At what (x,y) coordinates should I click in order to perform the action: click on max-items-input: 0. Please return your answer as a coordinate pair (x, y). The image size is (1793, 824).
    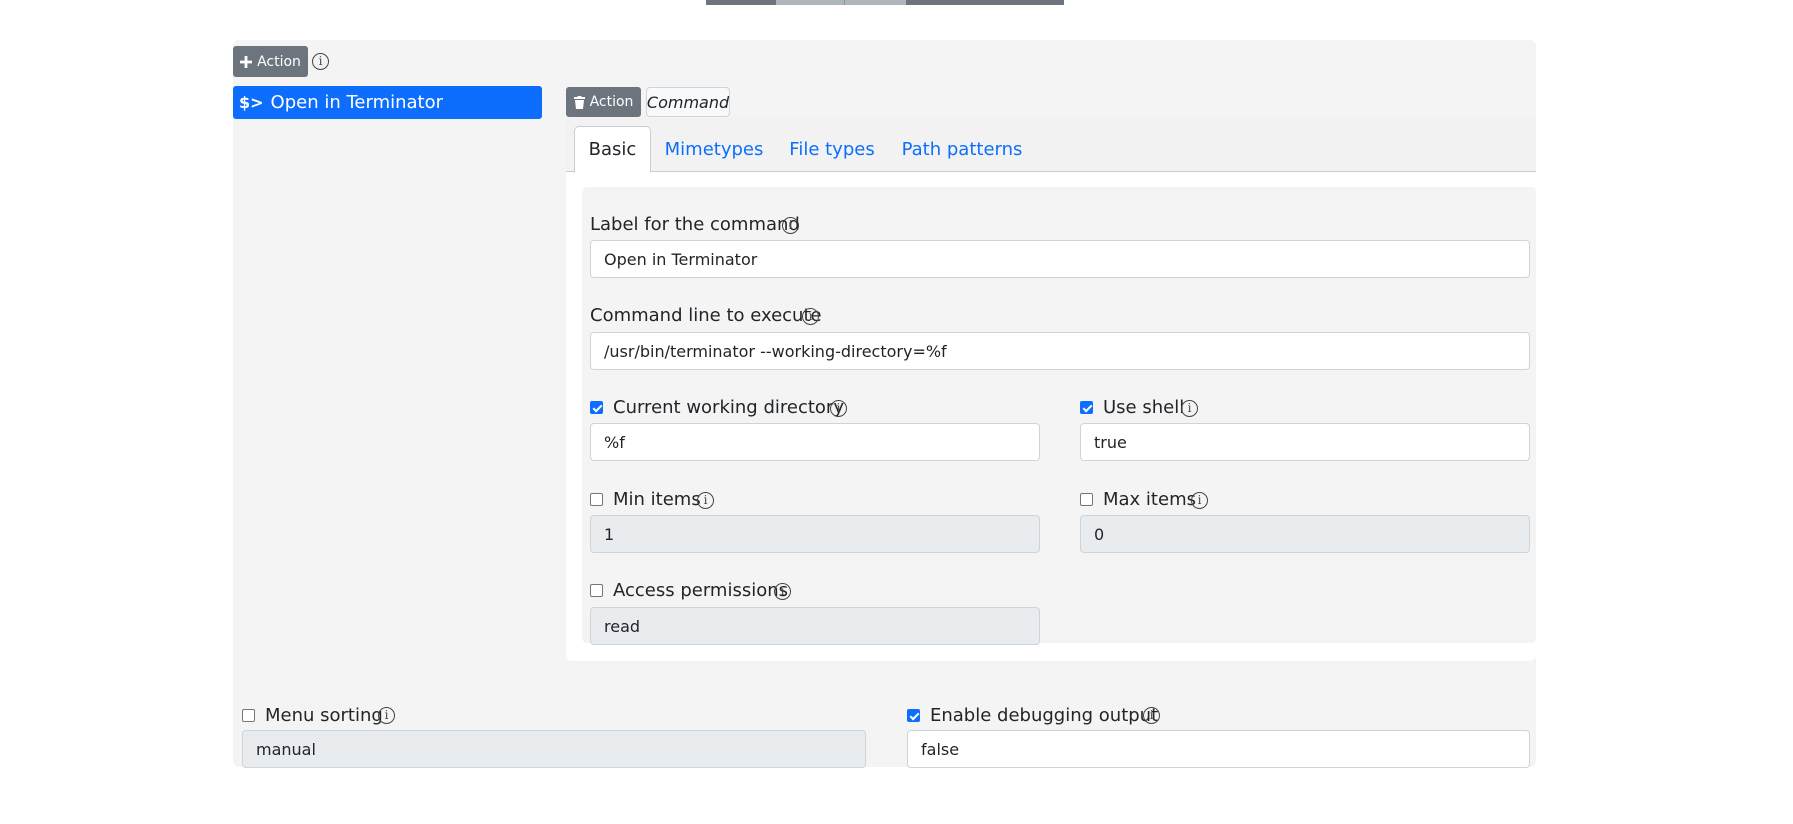
    Looking at the image, I should click on (1305, 534).